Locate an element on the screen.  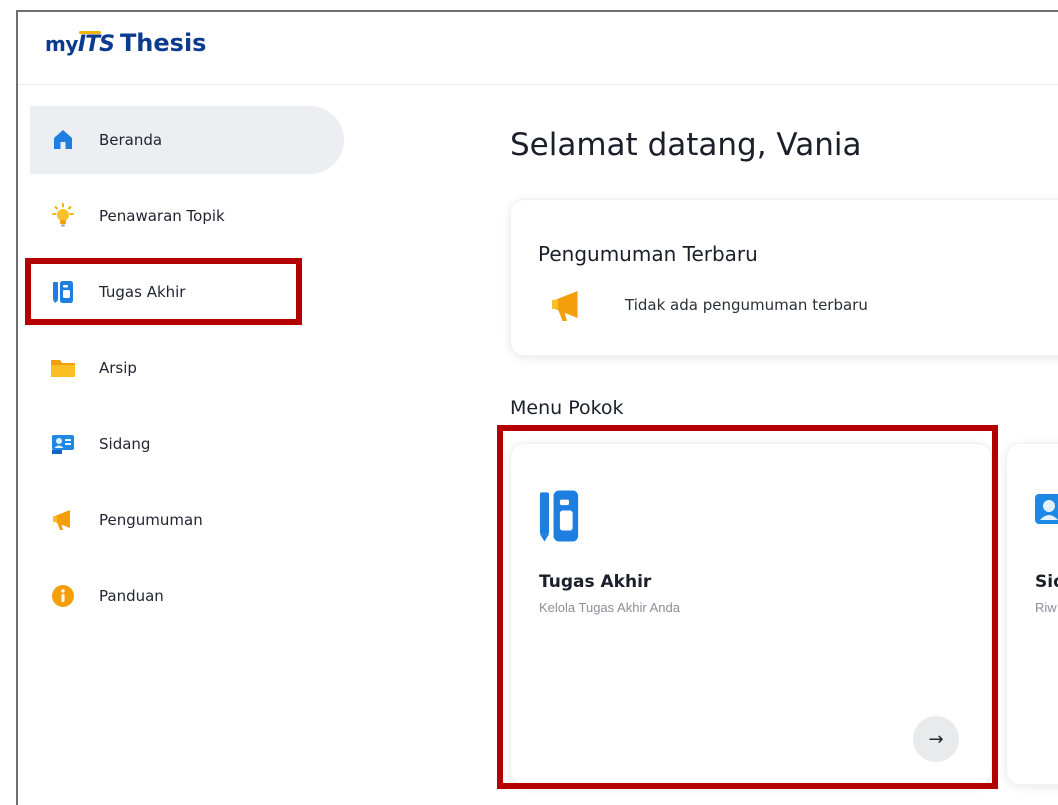
sidebar-item-tugas-akhir: Tugas Akhir is located at coordinates (187, 292).